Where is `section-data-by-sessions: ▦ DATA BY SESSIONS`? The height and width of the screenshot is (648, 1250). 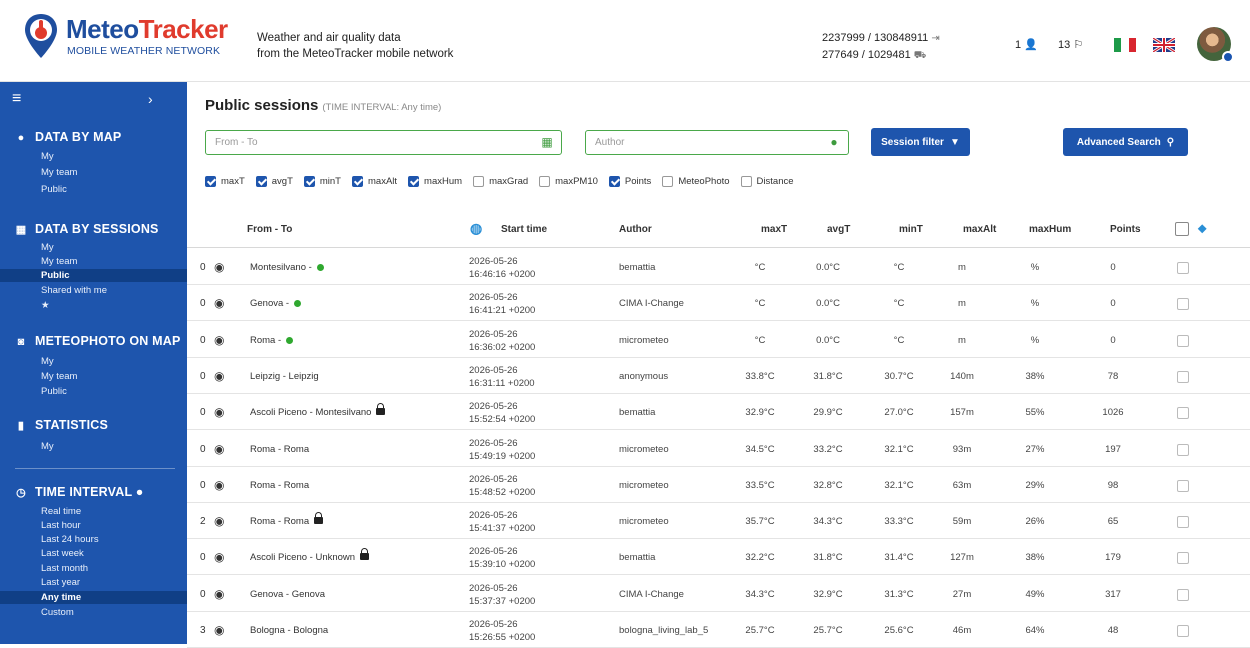
section-data-by-sessions: ▦ DATA BY SESSIONS is located at coordinates (87, 229).